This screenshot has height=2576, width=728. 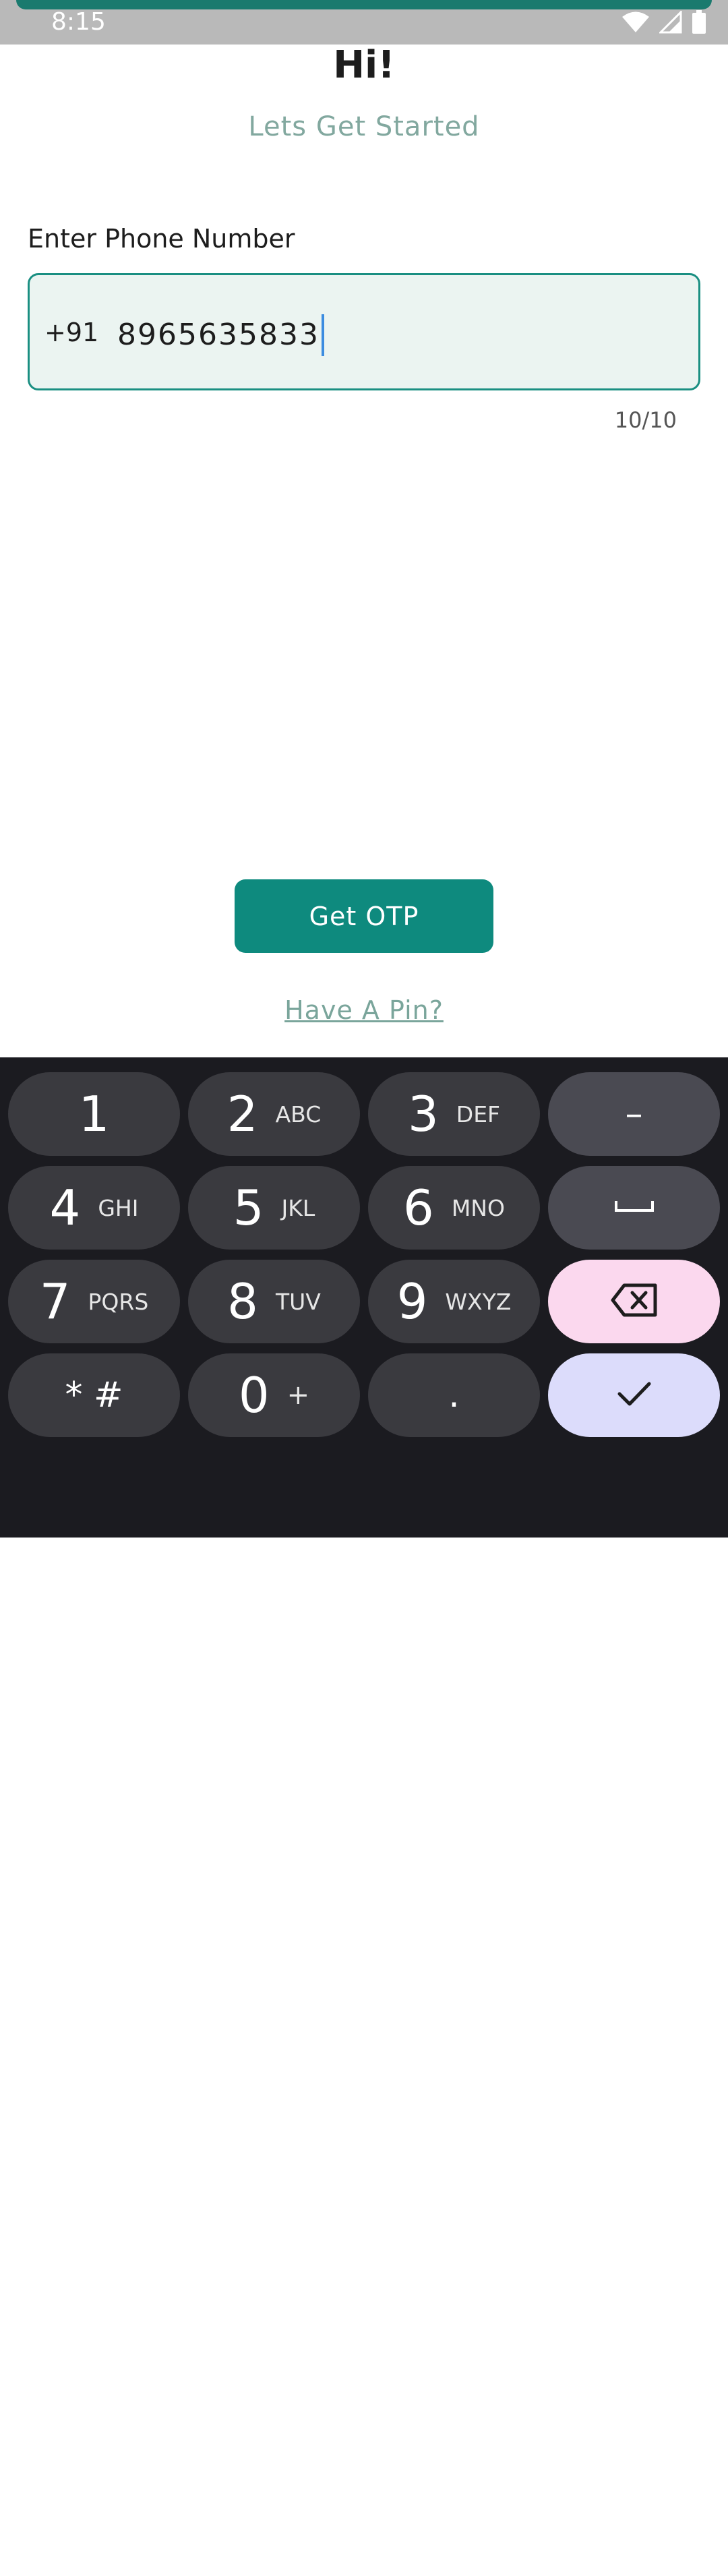 What do you see at coordinates (478, 1301) in the screenshot?
I see `key-letters: WXYZ` at bounding box center [478, 1301].